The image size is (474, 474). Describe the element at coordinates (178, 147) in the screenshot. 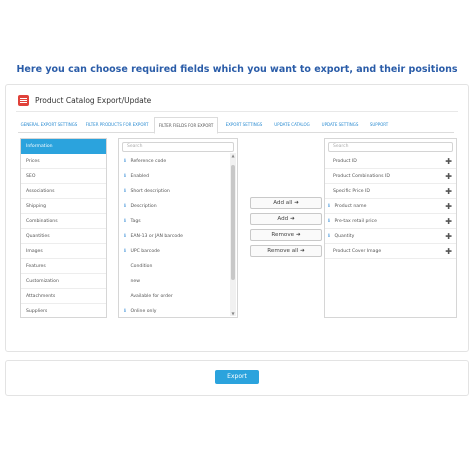

I see `available-search-input: Search` at that location.